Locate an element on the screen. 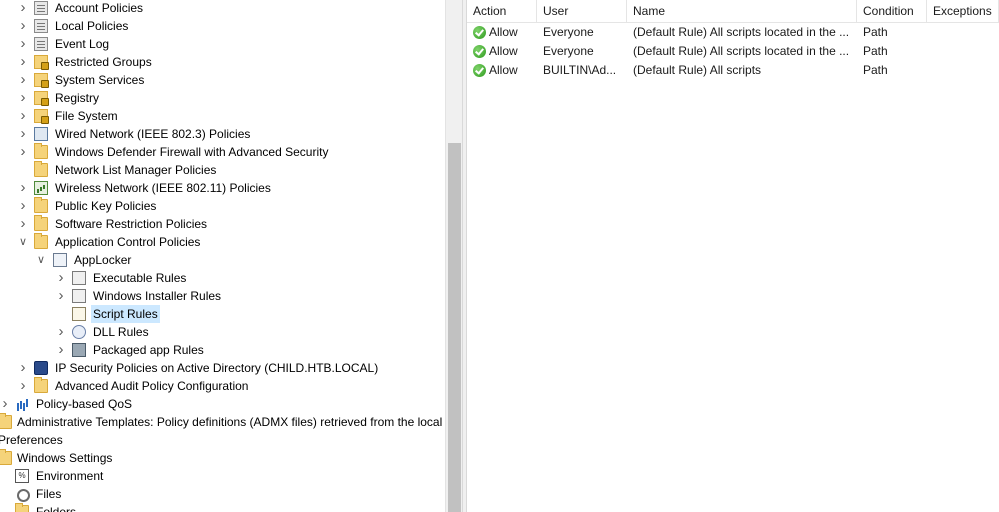 The width and height of the screenshot is (999, 512). package-icon is located at coordinates (79, 350).